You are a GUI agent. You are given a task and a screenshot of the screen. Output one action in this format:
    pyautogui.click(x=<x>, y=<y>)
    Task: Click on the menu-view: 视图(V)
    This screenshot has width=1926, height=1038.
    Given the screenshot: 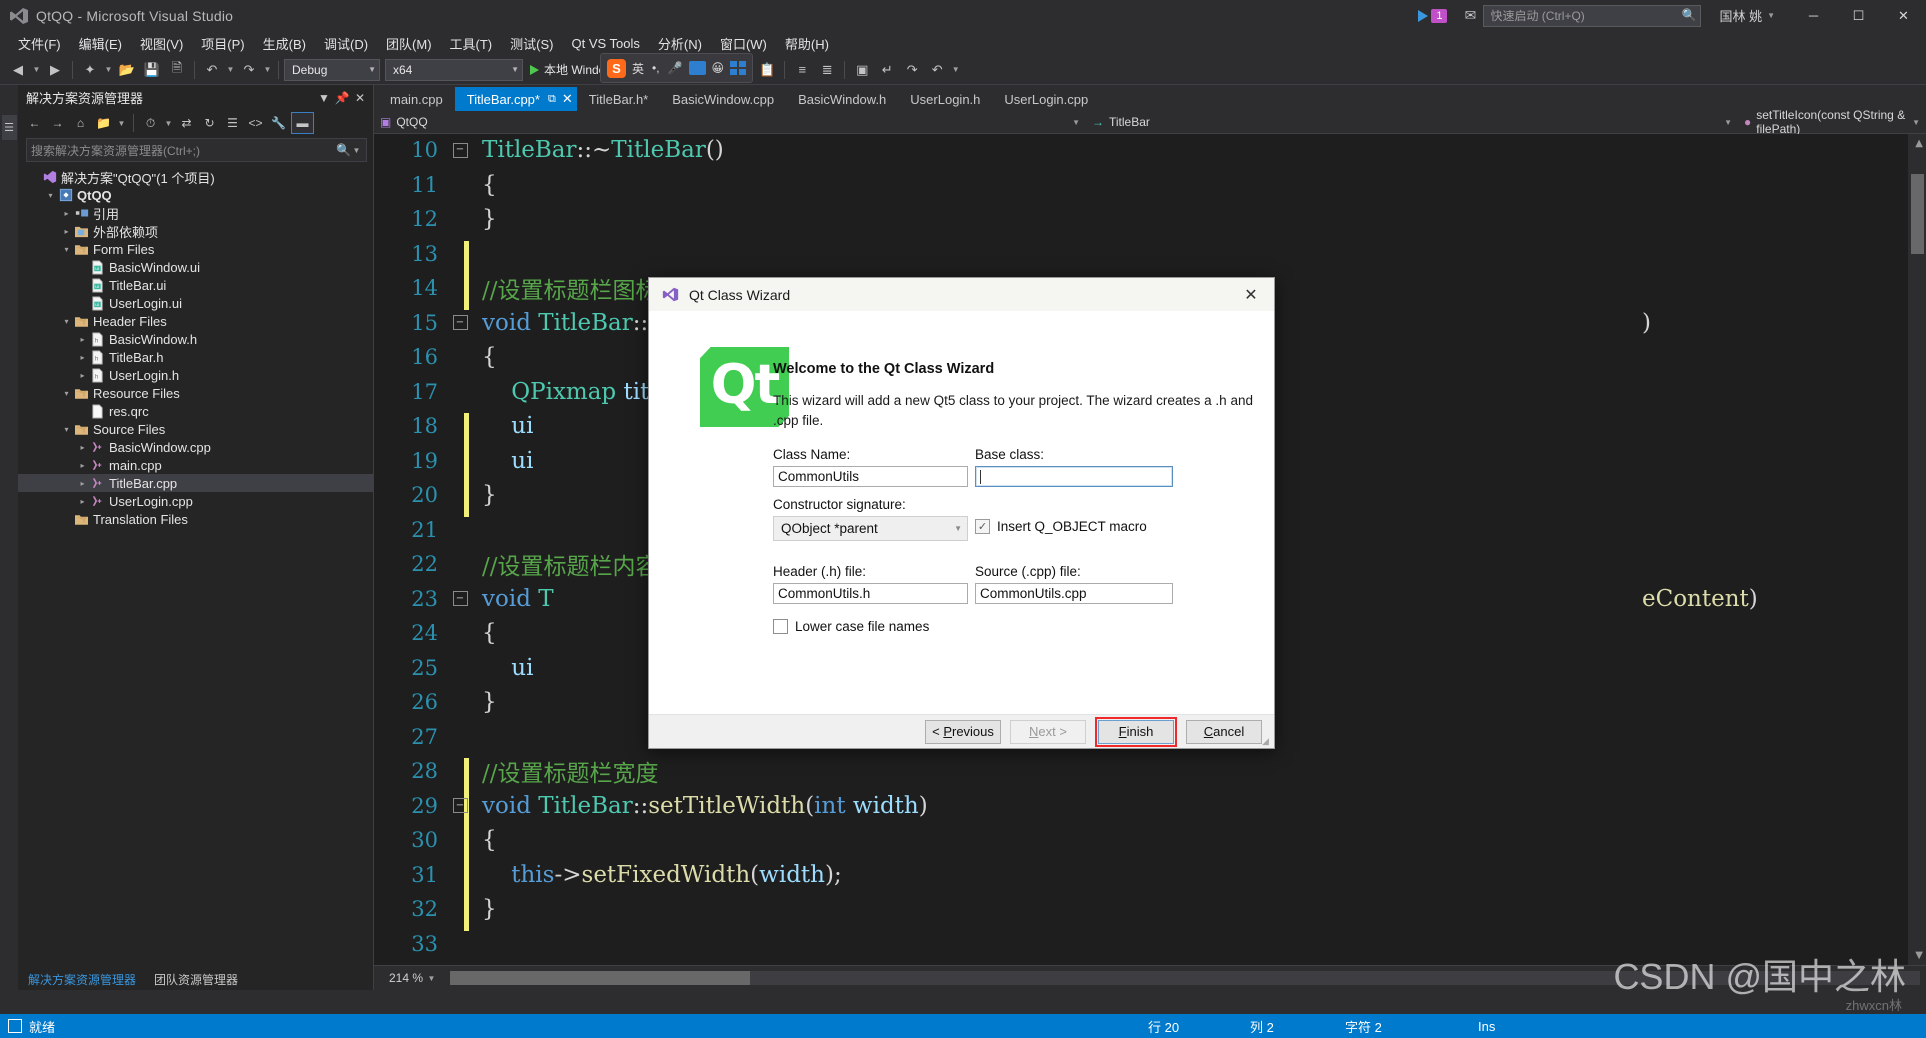 What is the action you would take?
    pyautogui.click(x=161, y=43)
    